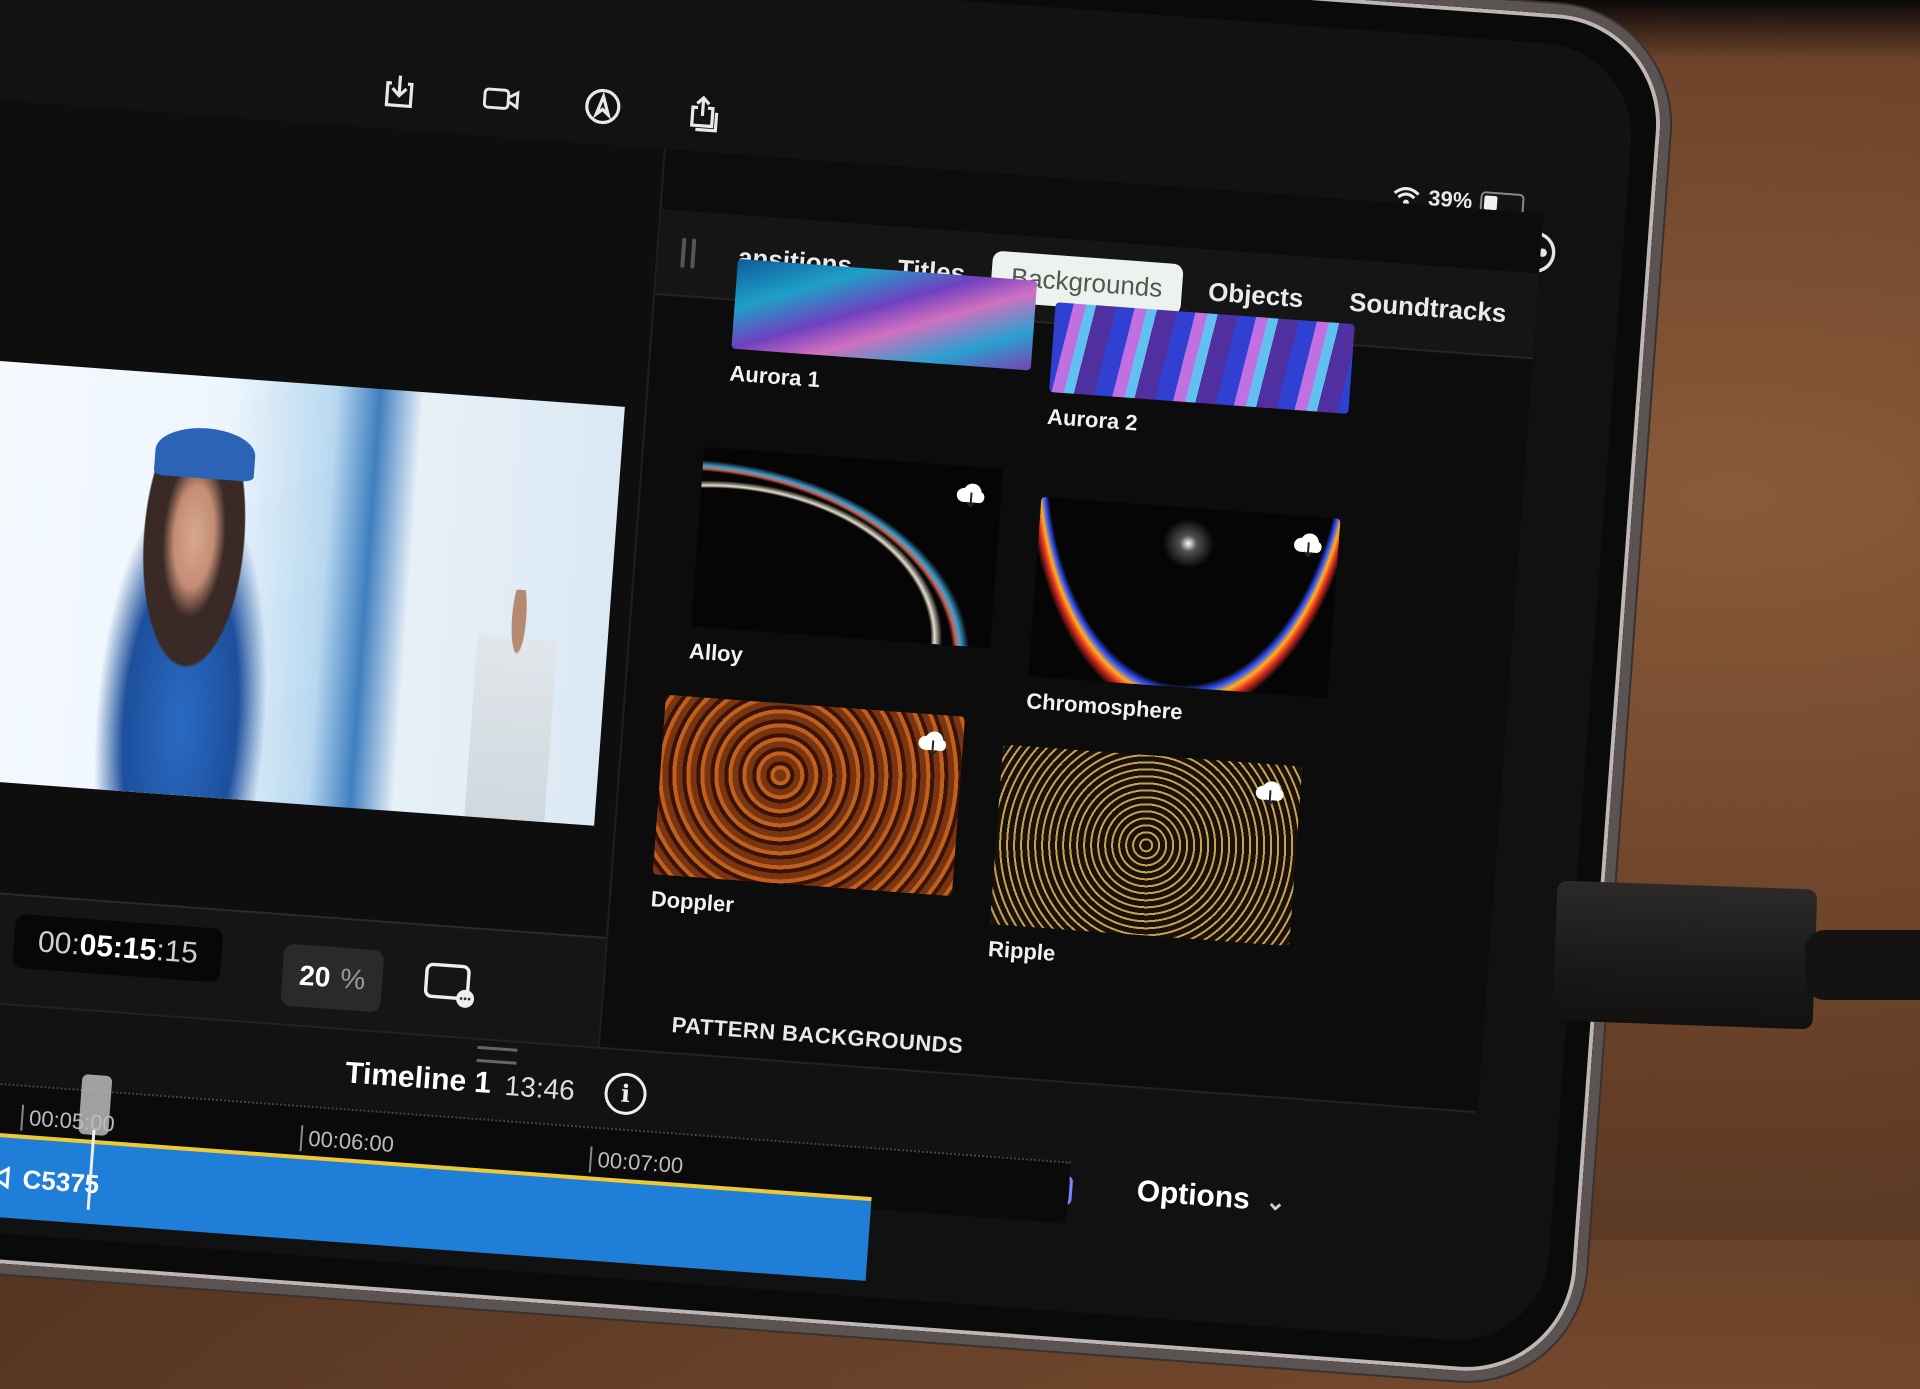 This screenshot has height=1389, width=1920. I want to click on background-item-chromosphere: Chromosphere, so click(1183, 616).